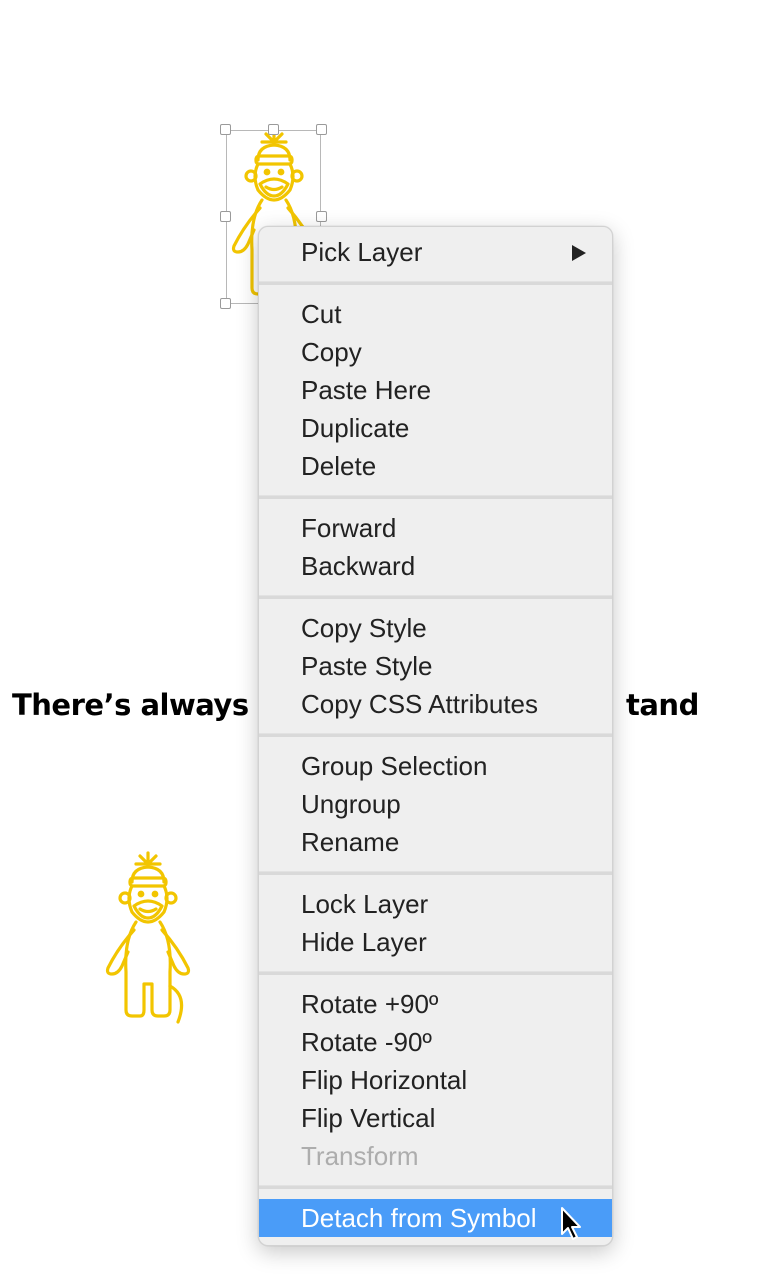 The height and width of the screenshot is (1281, 759). I want to click on menu-item-label: Hide Layer, so click(364, 942).